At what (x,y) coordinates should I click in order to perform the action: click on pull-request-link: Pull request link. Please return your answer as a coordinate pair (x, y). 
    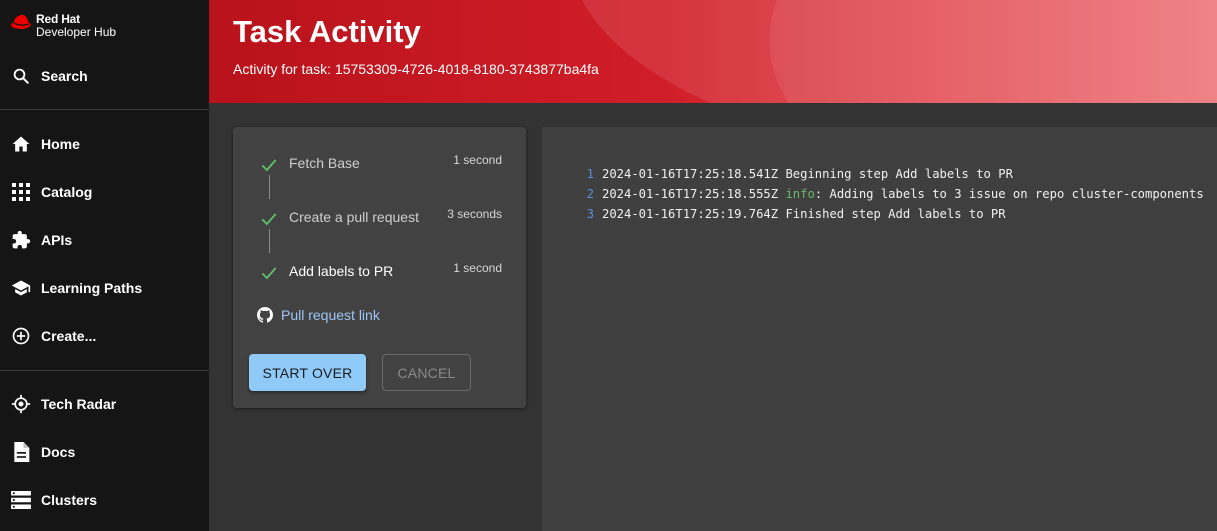
    Looking at the image, I should click on (318, 315).